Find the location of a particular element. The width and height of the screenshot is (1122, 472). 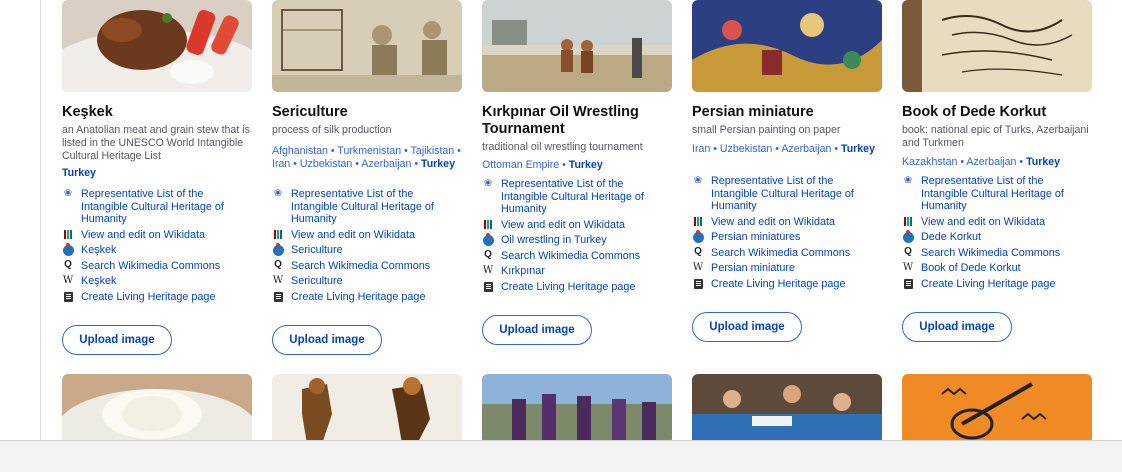

keskek-thumbnail is located at coordinates (157, 46).